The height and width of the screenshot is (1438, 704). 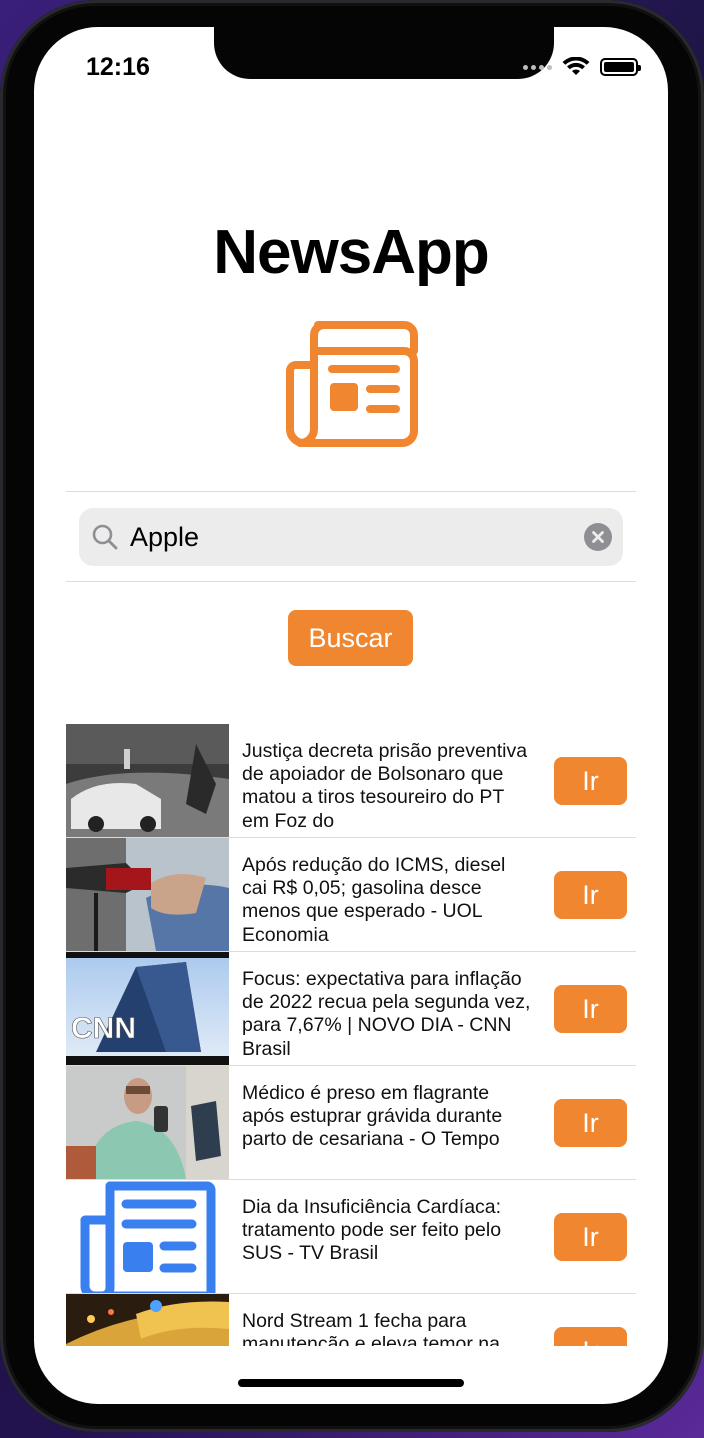 What do you see at coordinates (147, 1236) in the screenshot?
I see `newspaper-placeholder-icon` at bounding box center [147, 1236].